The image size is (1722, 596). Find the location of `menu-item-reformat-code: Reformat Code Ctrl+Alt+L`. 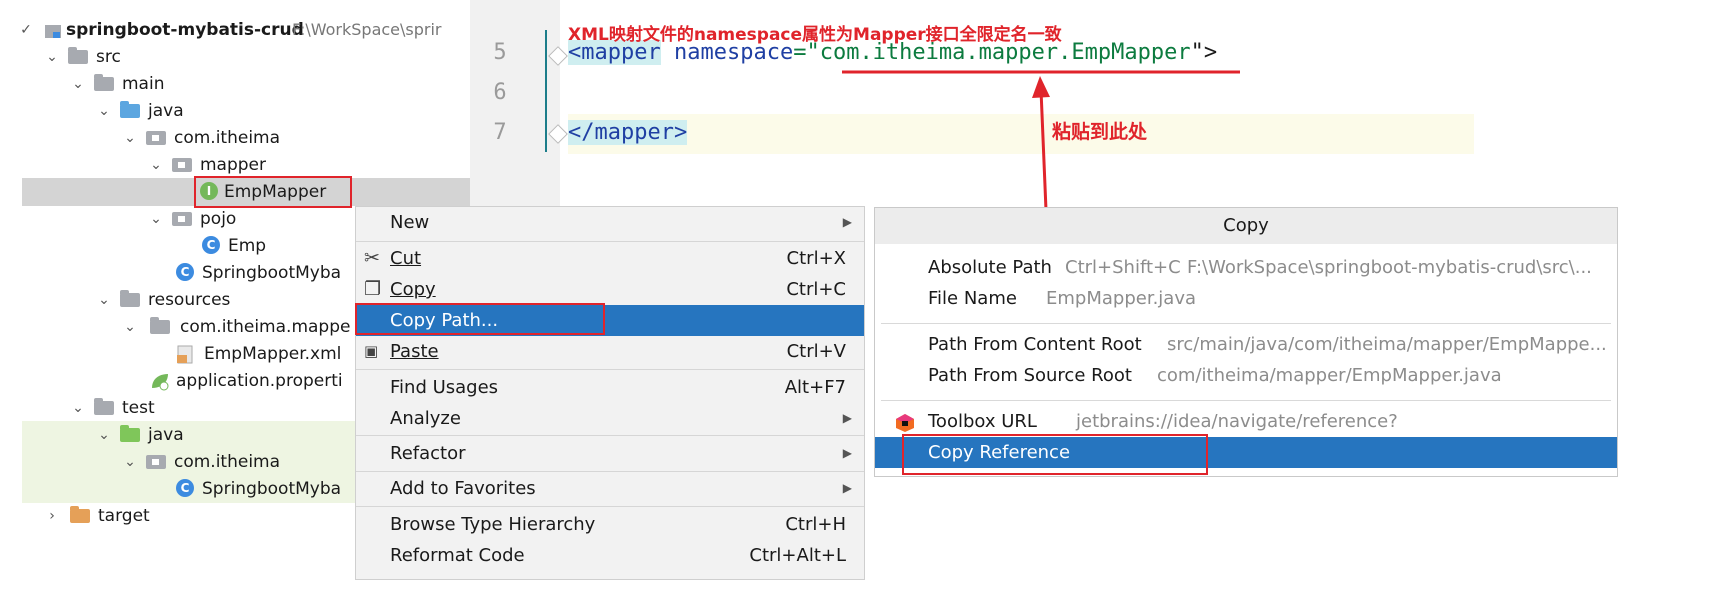

menu-item-reformat-code: Reformat Code Ctrl+Alt+L is located at coordinates (610, 555).